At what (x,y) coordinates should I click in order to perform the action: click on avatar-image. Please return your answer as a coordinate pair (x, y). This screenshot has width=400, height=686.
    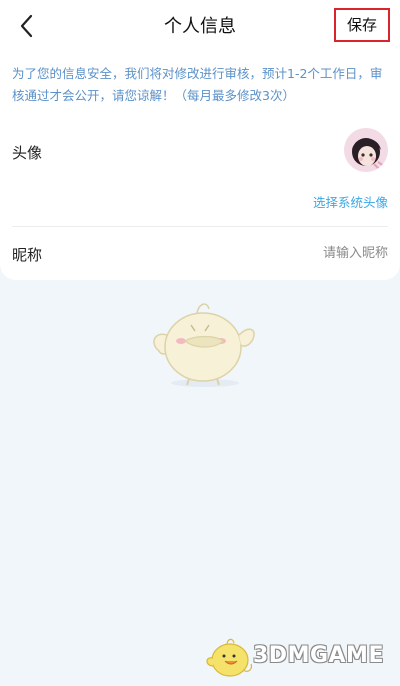
    Looking at the image, I should click on (366, 150).